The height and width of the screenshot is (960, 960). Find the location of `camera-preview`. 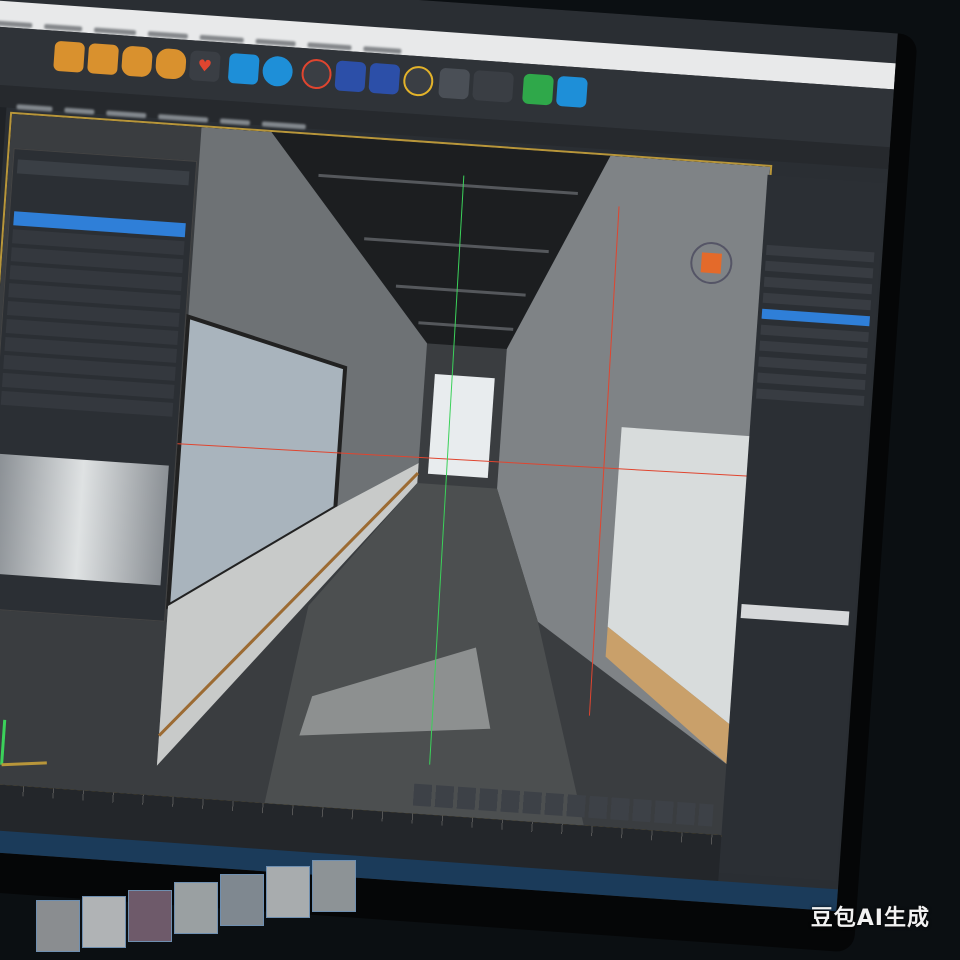

camera-preview is located at coordinates (84, 519).